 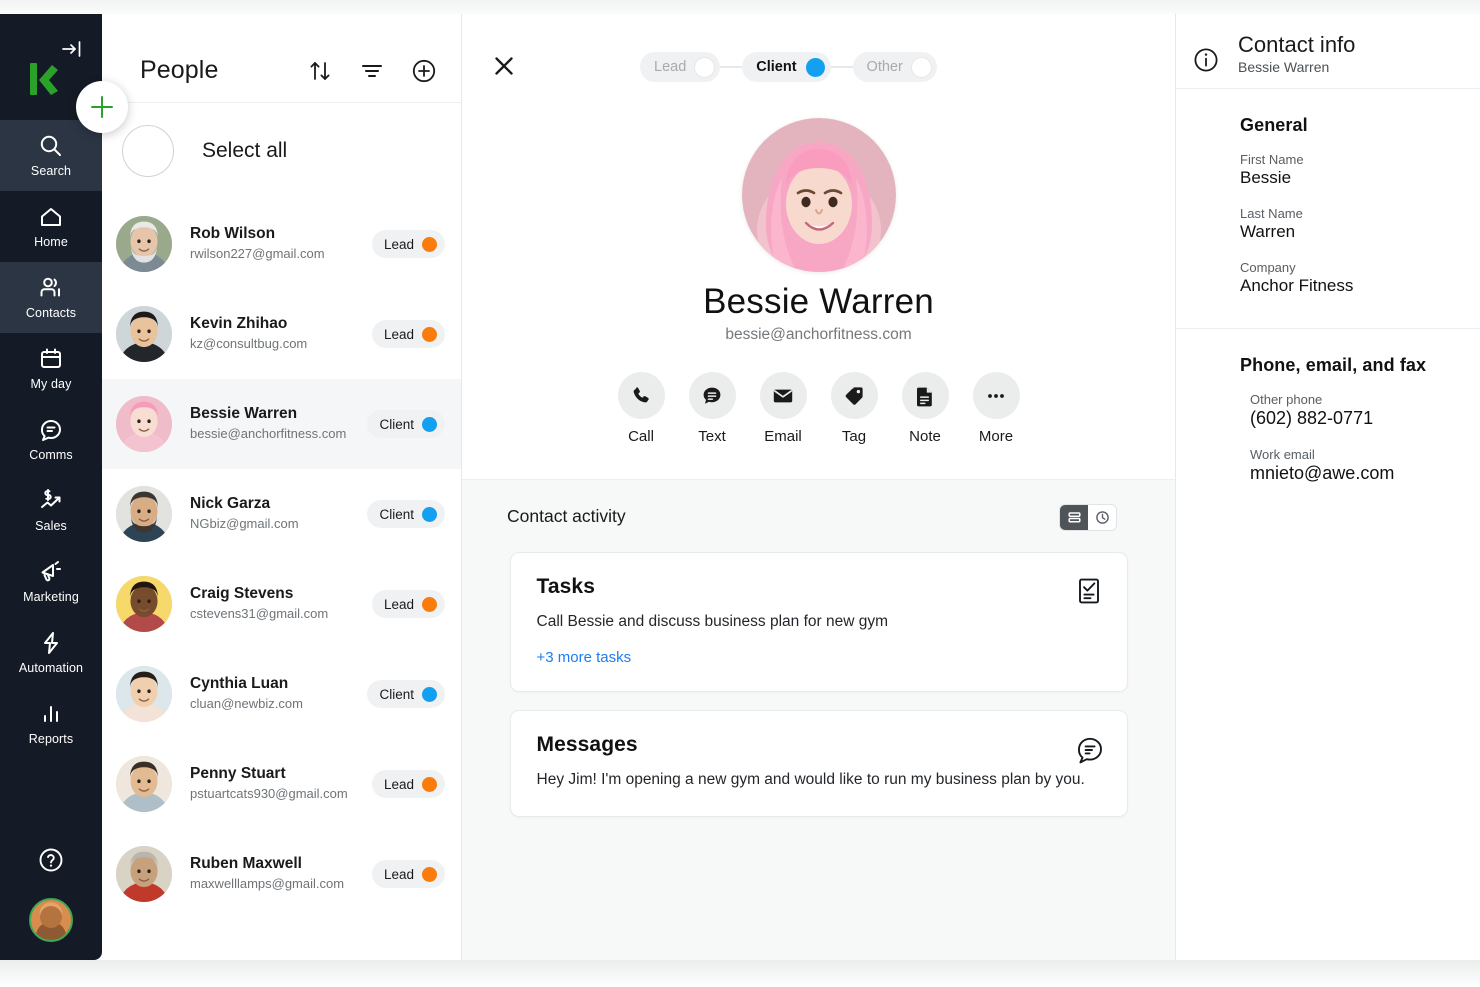 I want to click on contact-email: cstevens31@gmail.com, so click(x=259, y=614).